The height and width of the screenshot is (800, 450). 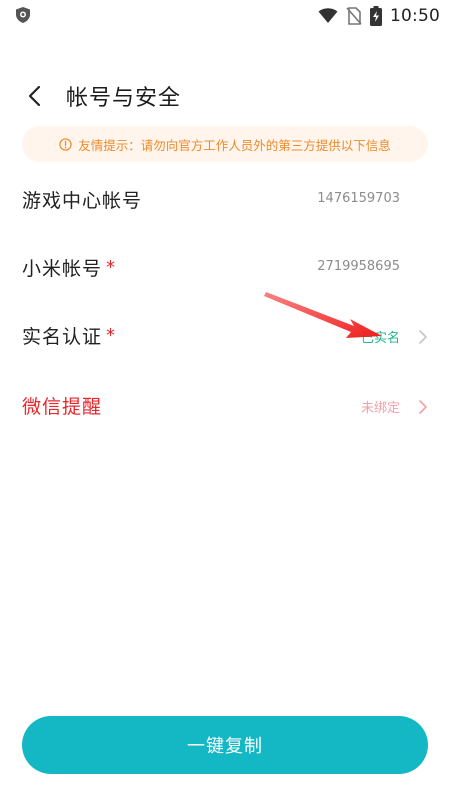 I want to click on status-time: 10:50, so click(x=415, y=16).